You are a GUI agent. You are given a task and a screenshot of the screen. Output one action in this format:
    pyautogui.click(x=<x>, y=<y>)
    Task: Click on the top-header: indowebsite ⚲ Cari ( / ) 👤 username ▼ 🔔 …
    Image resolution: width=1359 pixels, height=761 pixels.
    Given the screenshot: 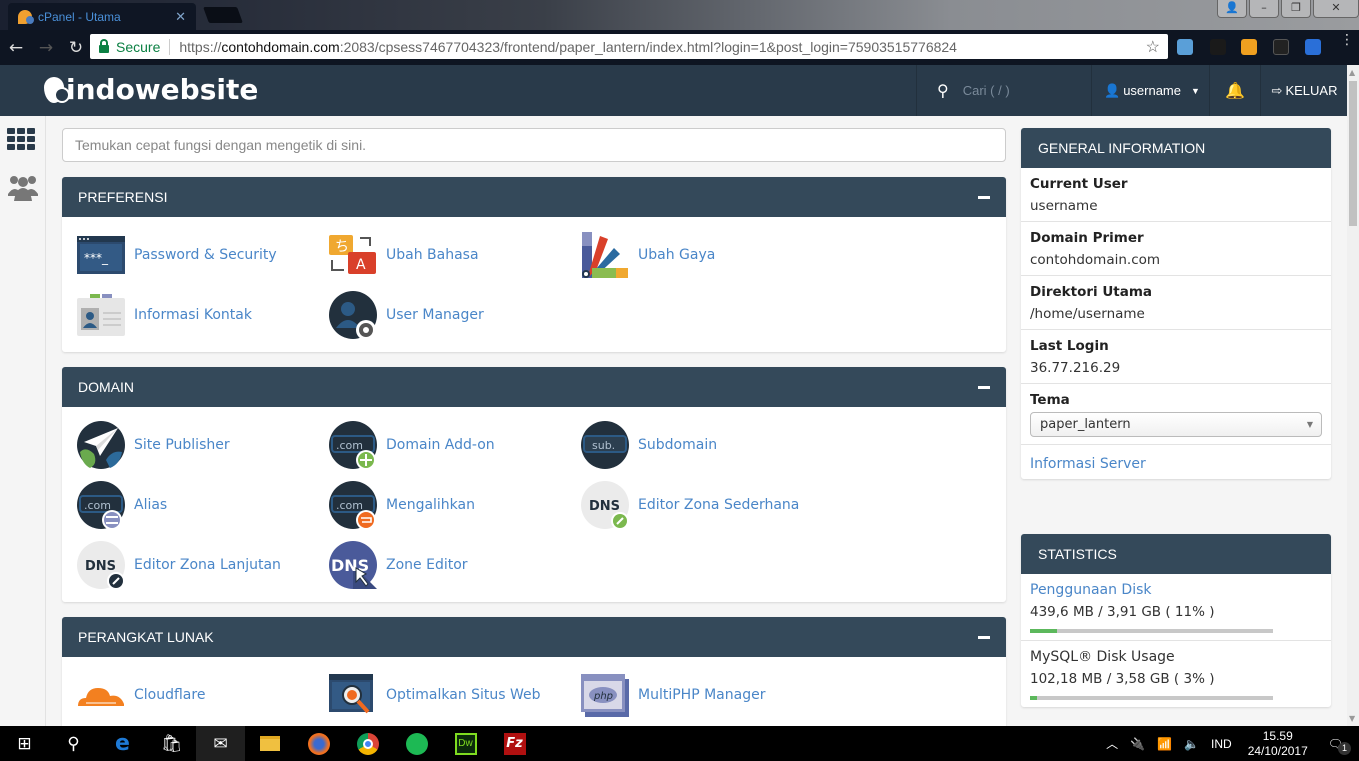 What is the action you would take?
    pyautogui.click(x=673, y=90)
    